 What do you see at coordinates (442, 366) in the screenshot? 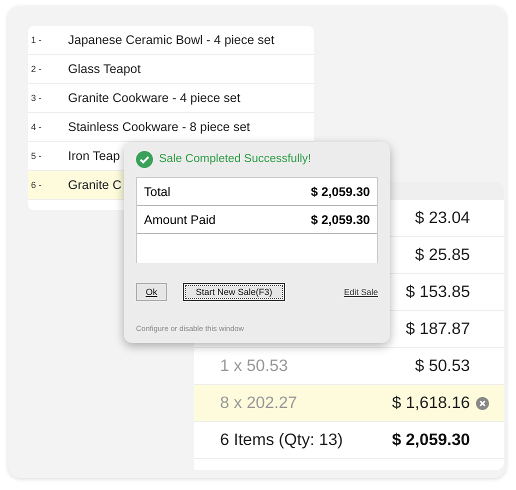
I see `line-amount: $ 50.53` at bounding box center [442, 366].